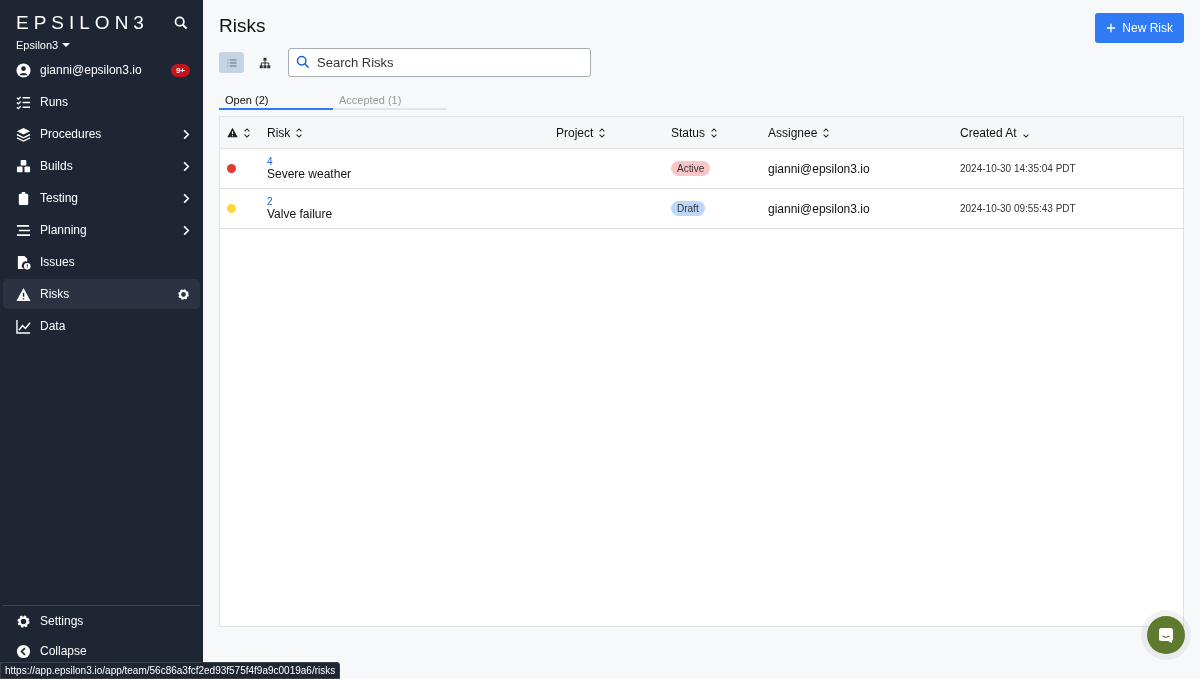 This screenshot has height=679, width=1200. I want to click on file-alert-icon, so click(23, 262).